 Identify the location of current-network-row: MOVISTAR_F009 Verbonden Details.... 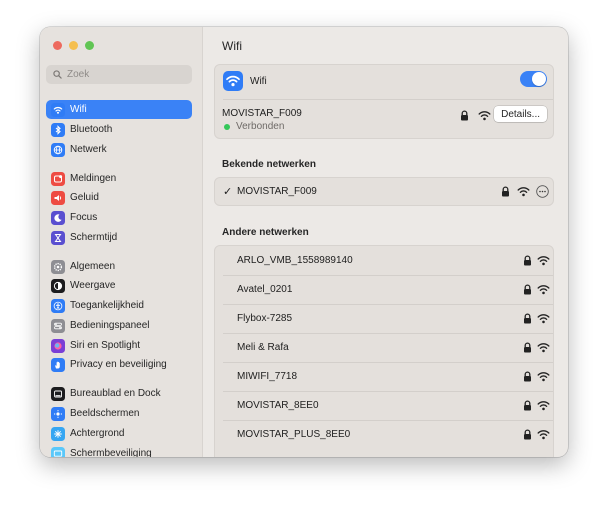
(384, 120).